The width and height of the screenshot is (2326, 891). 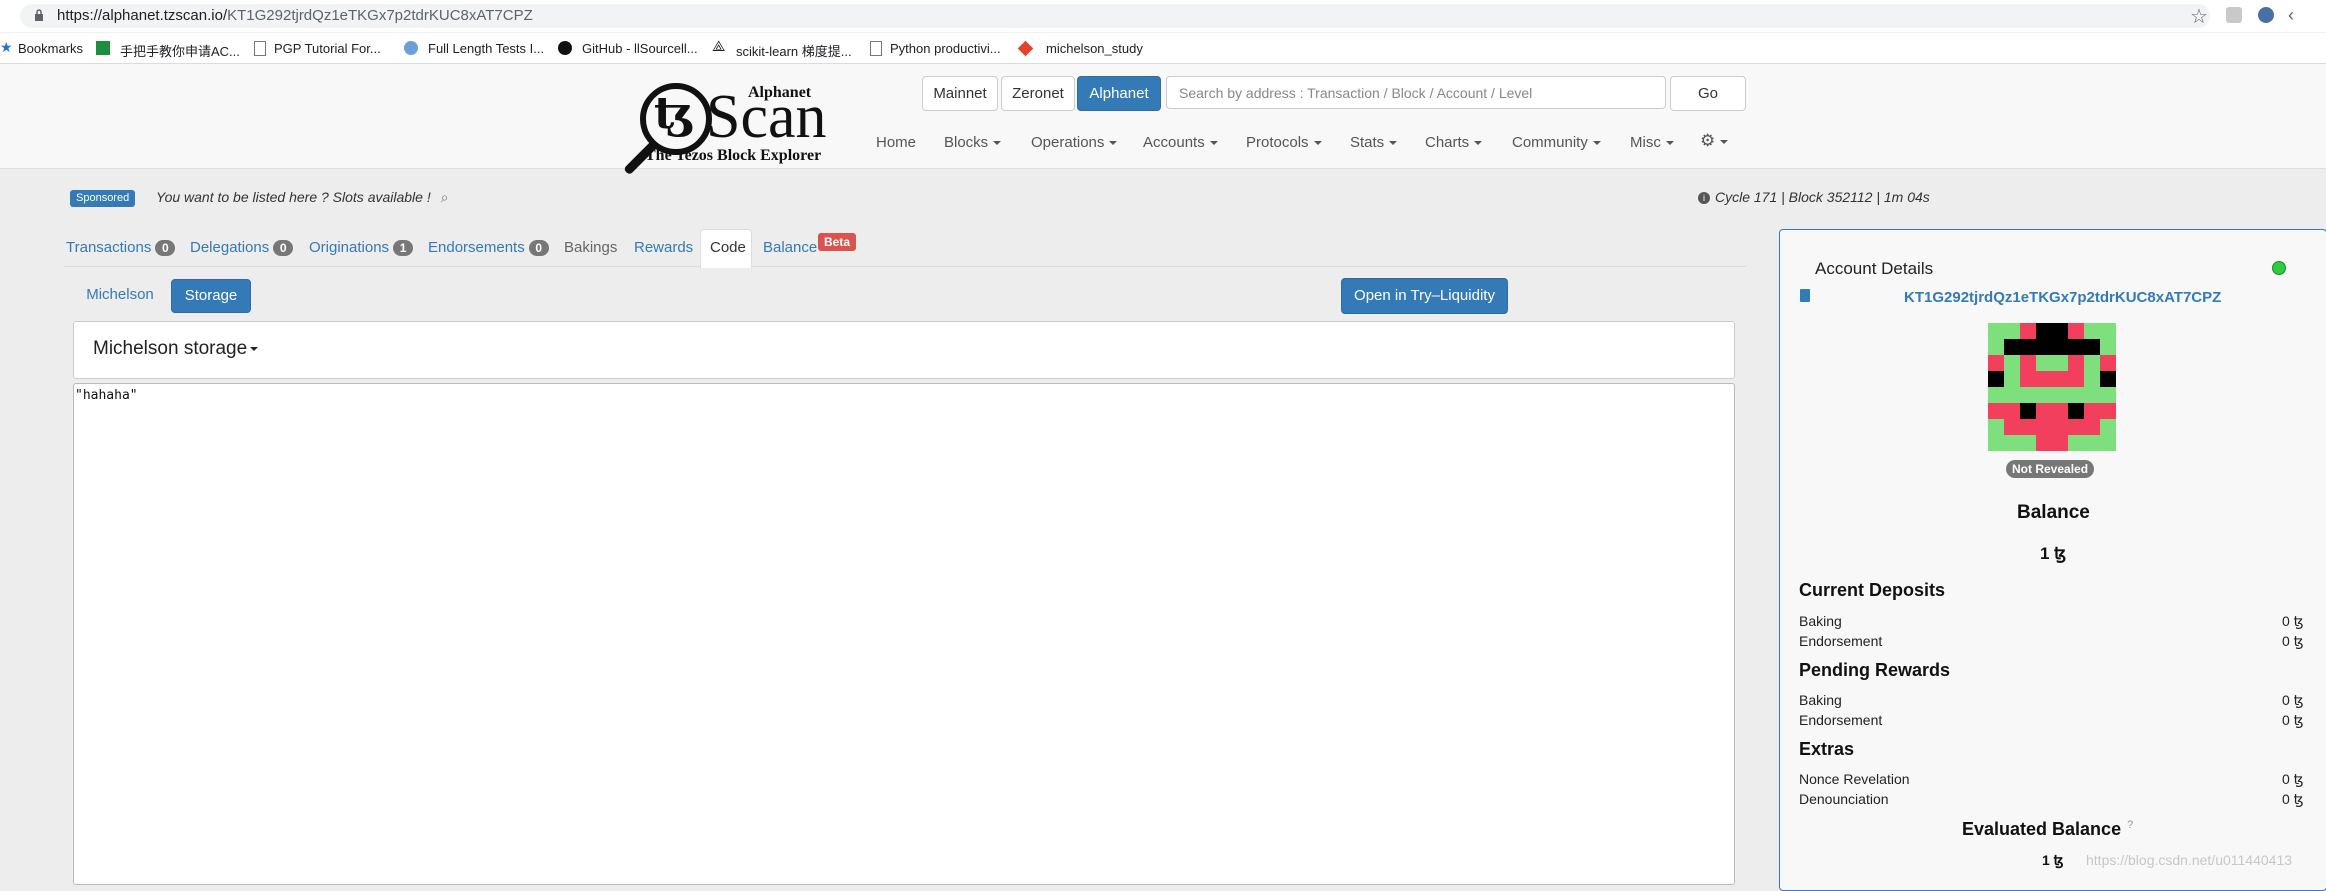 I want to click on watermark-text: https://blog.csdn.net/u011440413, so click(x=2189, y=860).